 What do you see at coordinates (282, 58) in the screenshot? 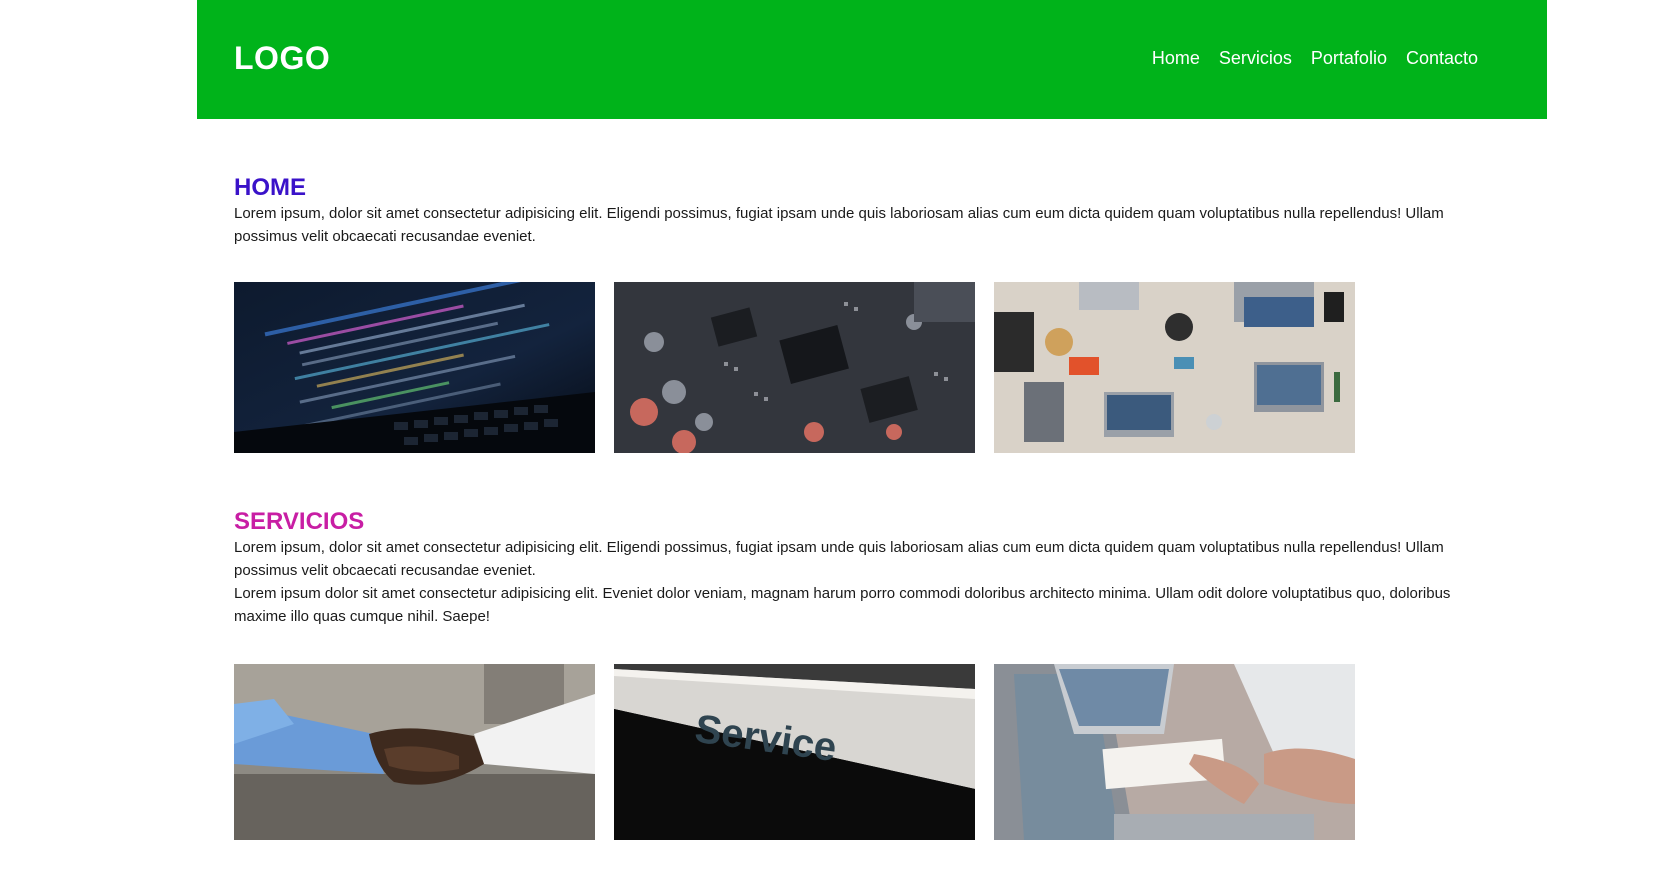
I see `logo: LOGO` at bounding box center [282, 58].